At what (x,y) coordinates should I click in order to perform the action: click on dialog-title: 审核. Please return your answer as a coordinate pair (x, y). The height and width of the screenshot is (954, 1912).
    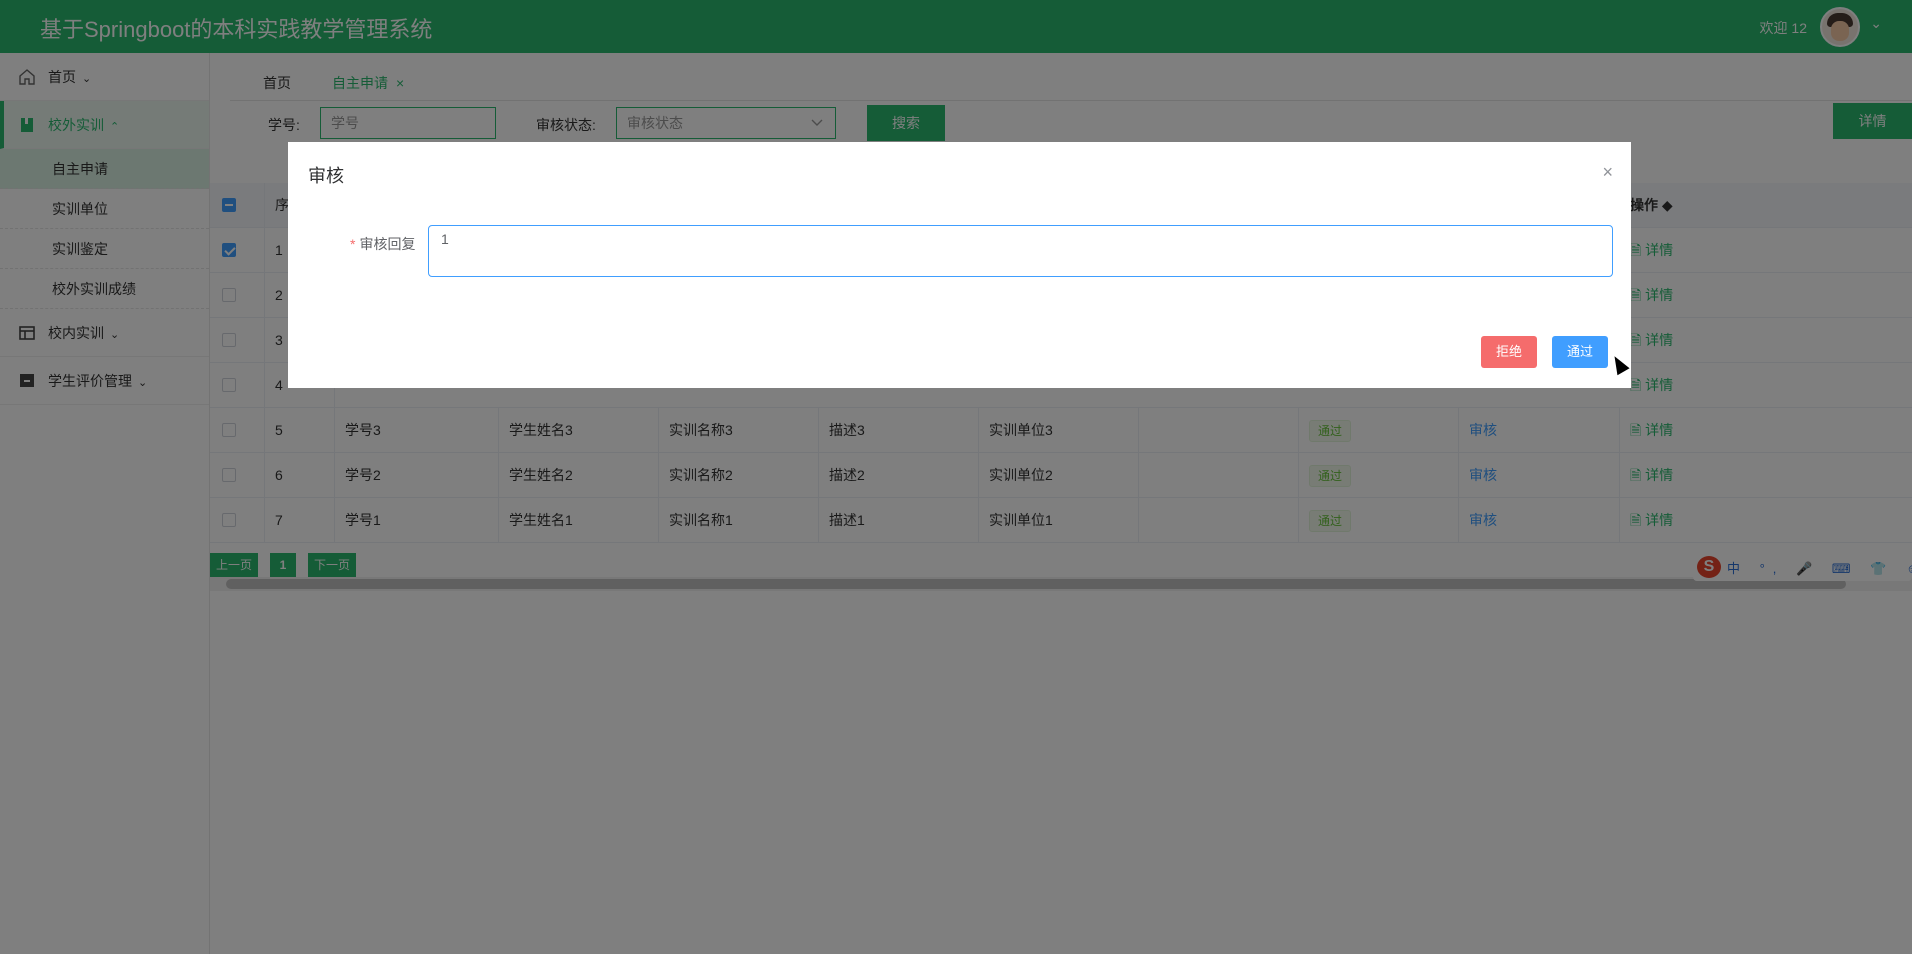
    Looking at the image, I should click on (326, 176).